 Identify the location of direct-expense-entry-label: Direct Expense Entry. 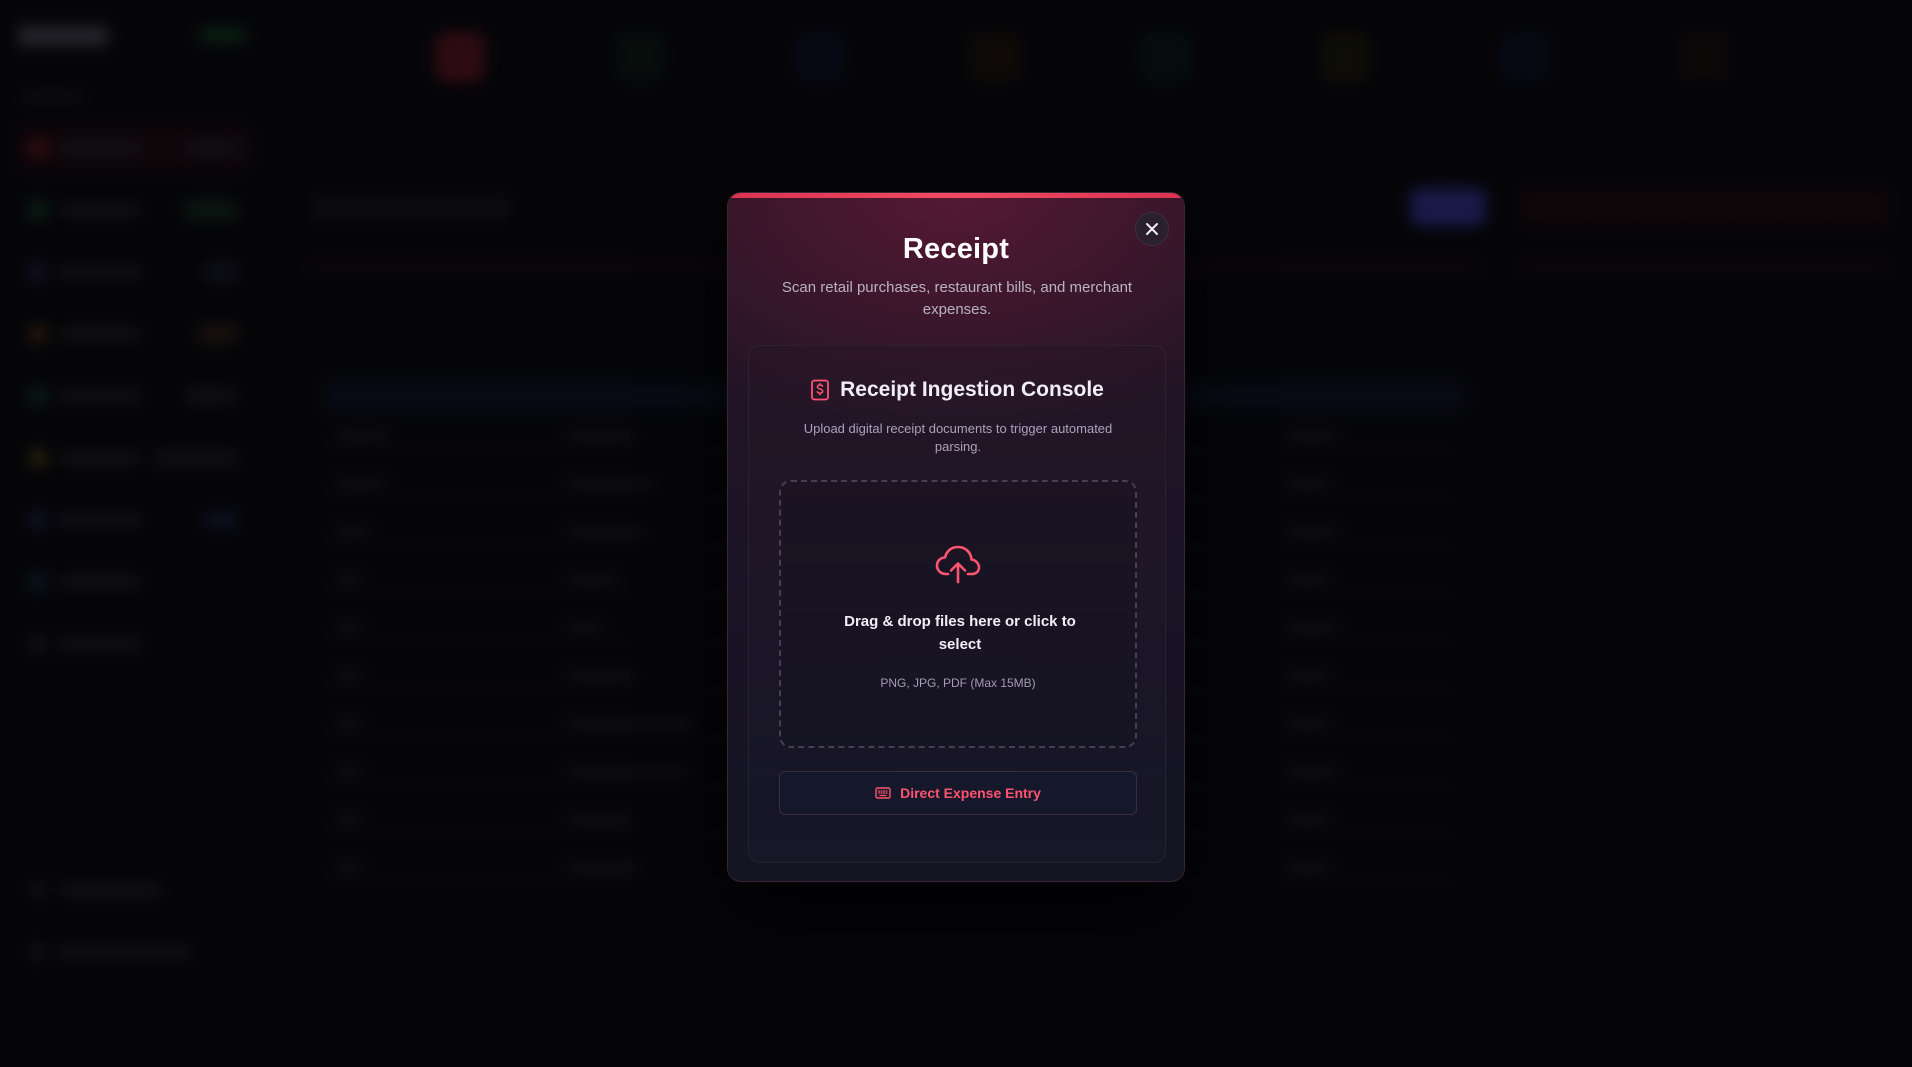
(970, 793).